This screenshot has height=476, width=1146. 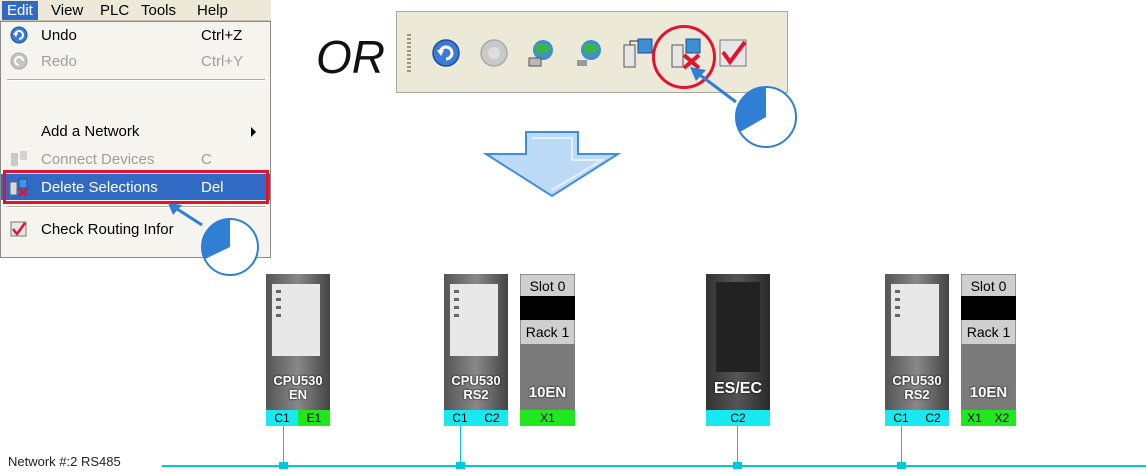 I want to click on device-subname: EN, so click(x=298, y=394).